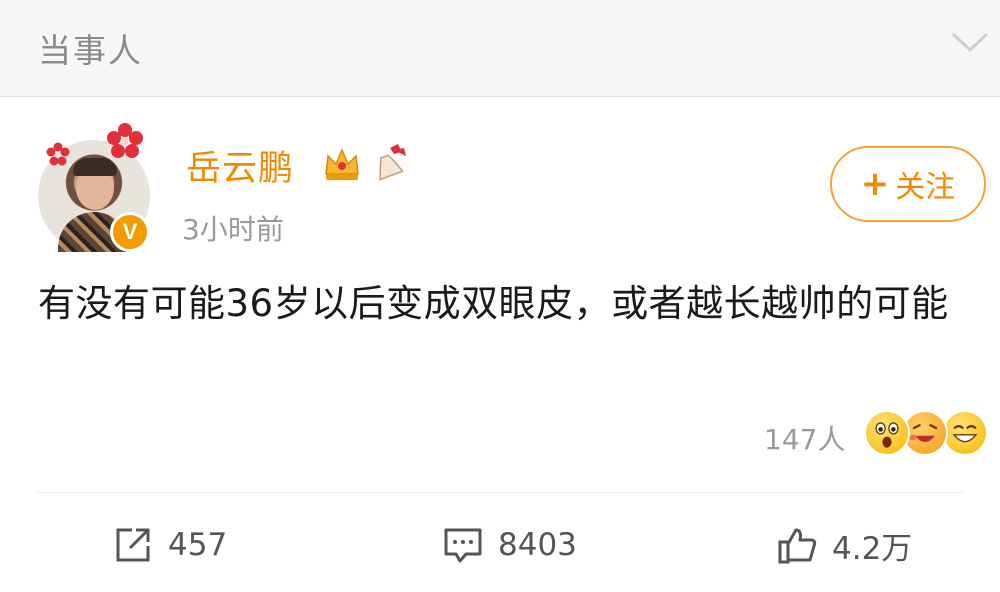  I want to click on bell-icon, so click(391, 164).